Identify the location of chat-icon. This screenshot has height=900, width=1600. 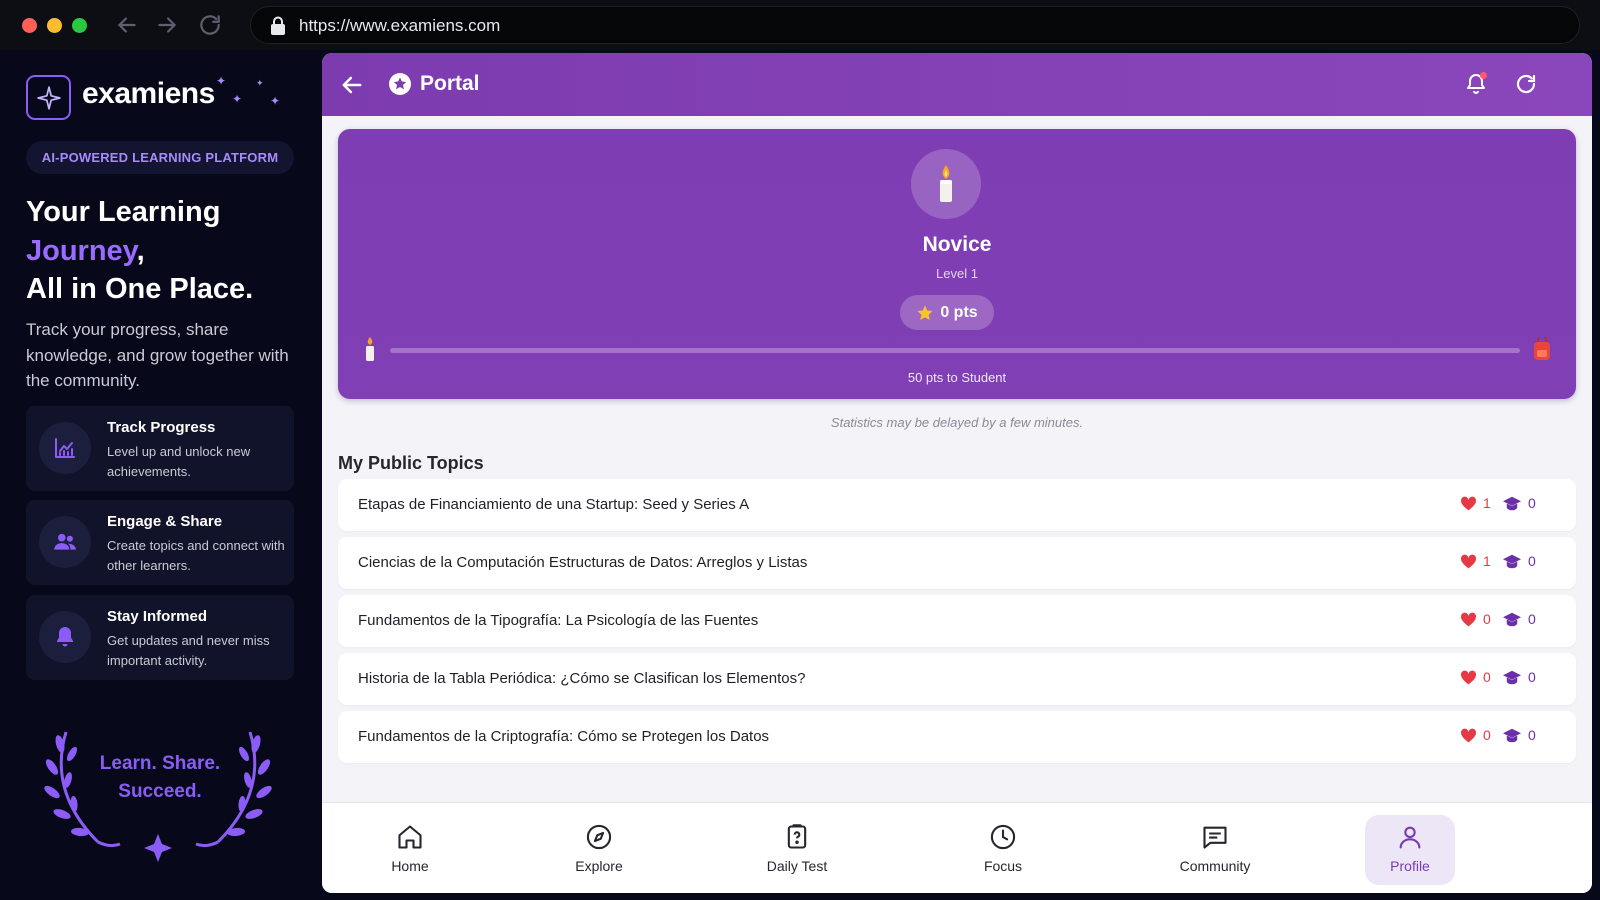
(1215, 837).